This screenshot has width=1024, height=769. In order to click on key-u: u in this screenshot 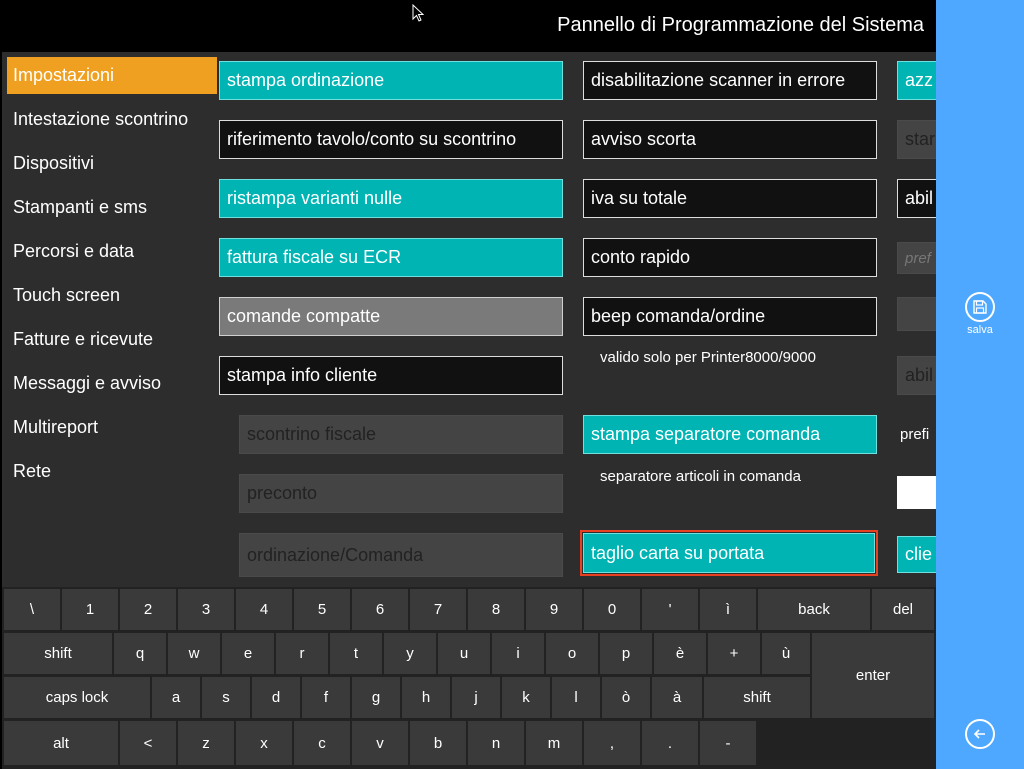, I will do `click(464, 653)`.